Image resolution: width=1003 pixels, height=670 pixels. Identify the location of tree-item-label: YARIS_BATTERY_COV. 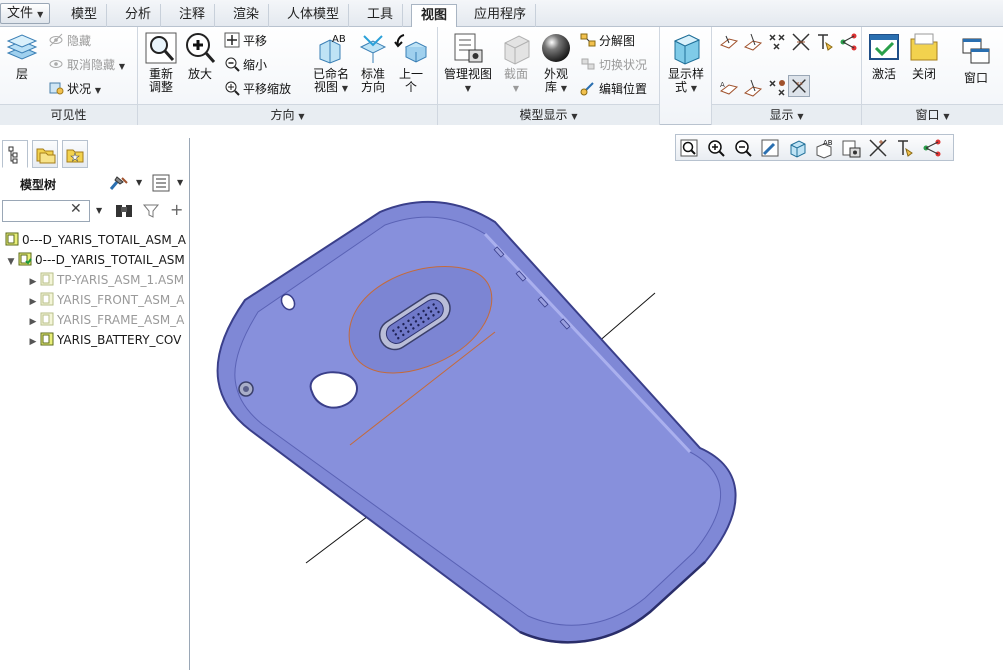
(119, 340).